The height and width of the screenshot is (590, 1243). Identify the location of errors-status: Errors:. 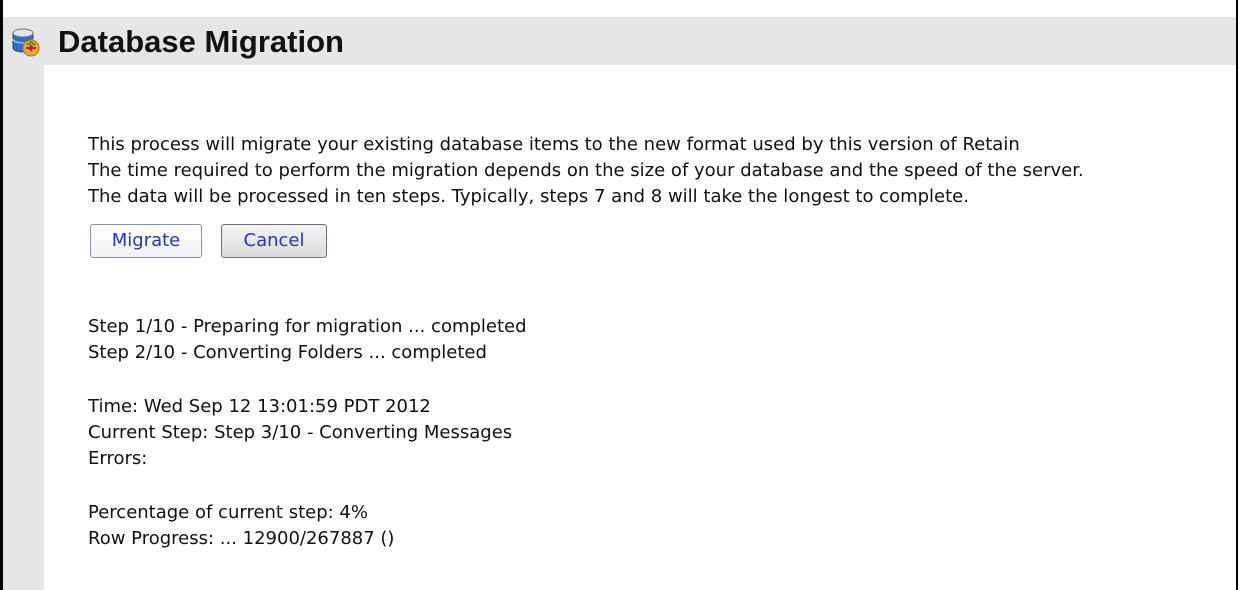
(118, 458).